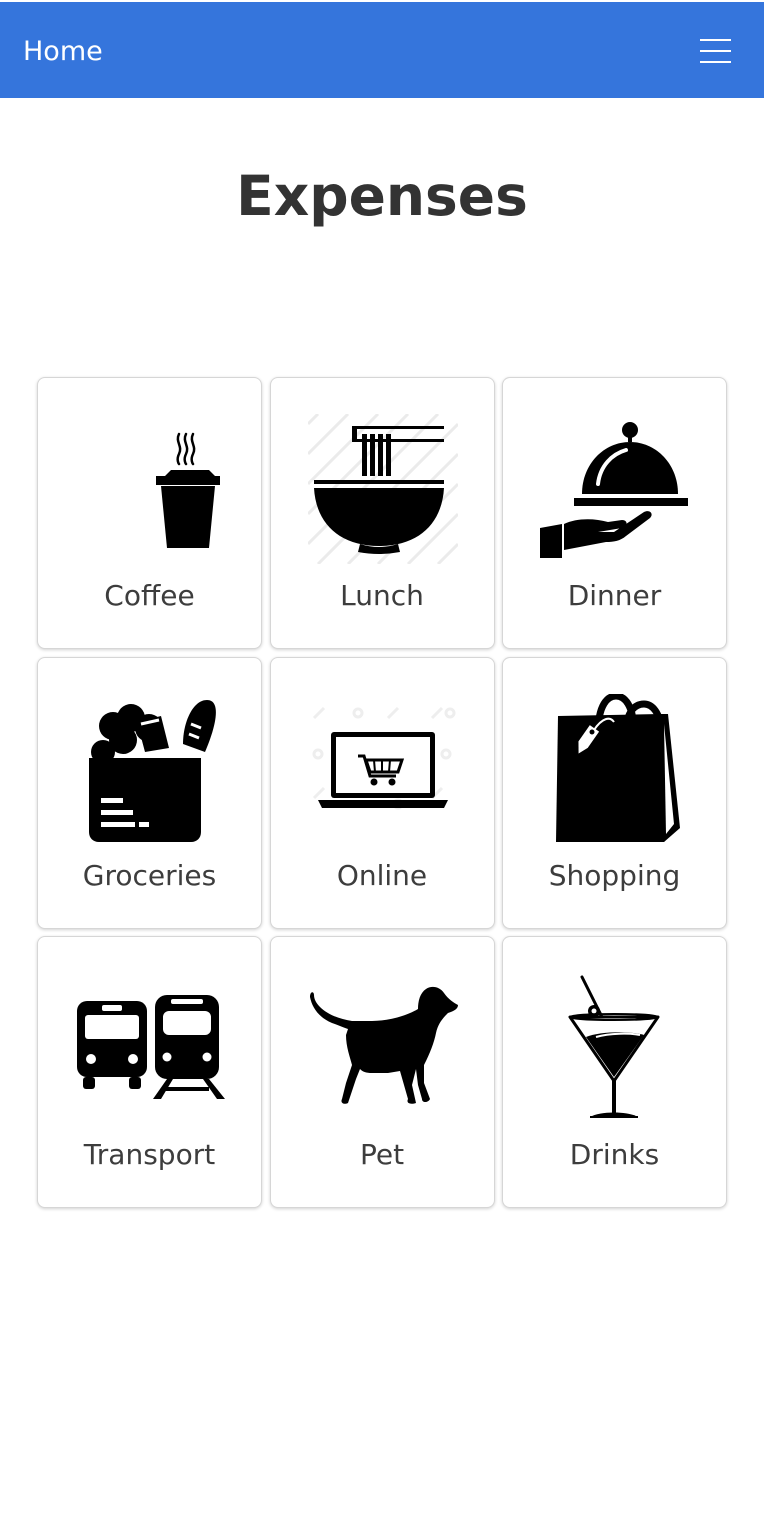 The height and width of the screenshot is (1532, 764). I want to click on category-tile-groceries: Groceries, so click(149, 792).